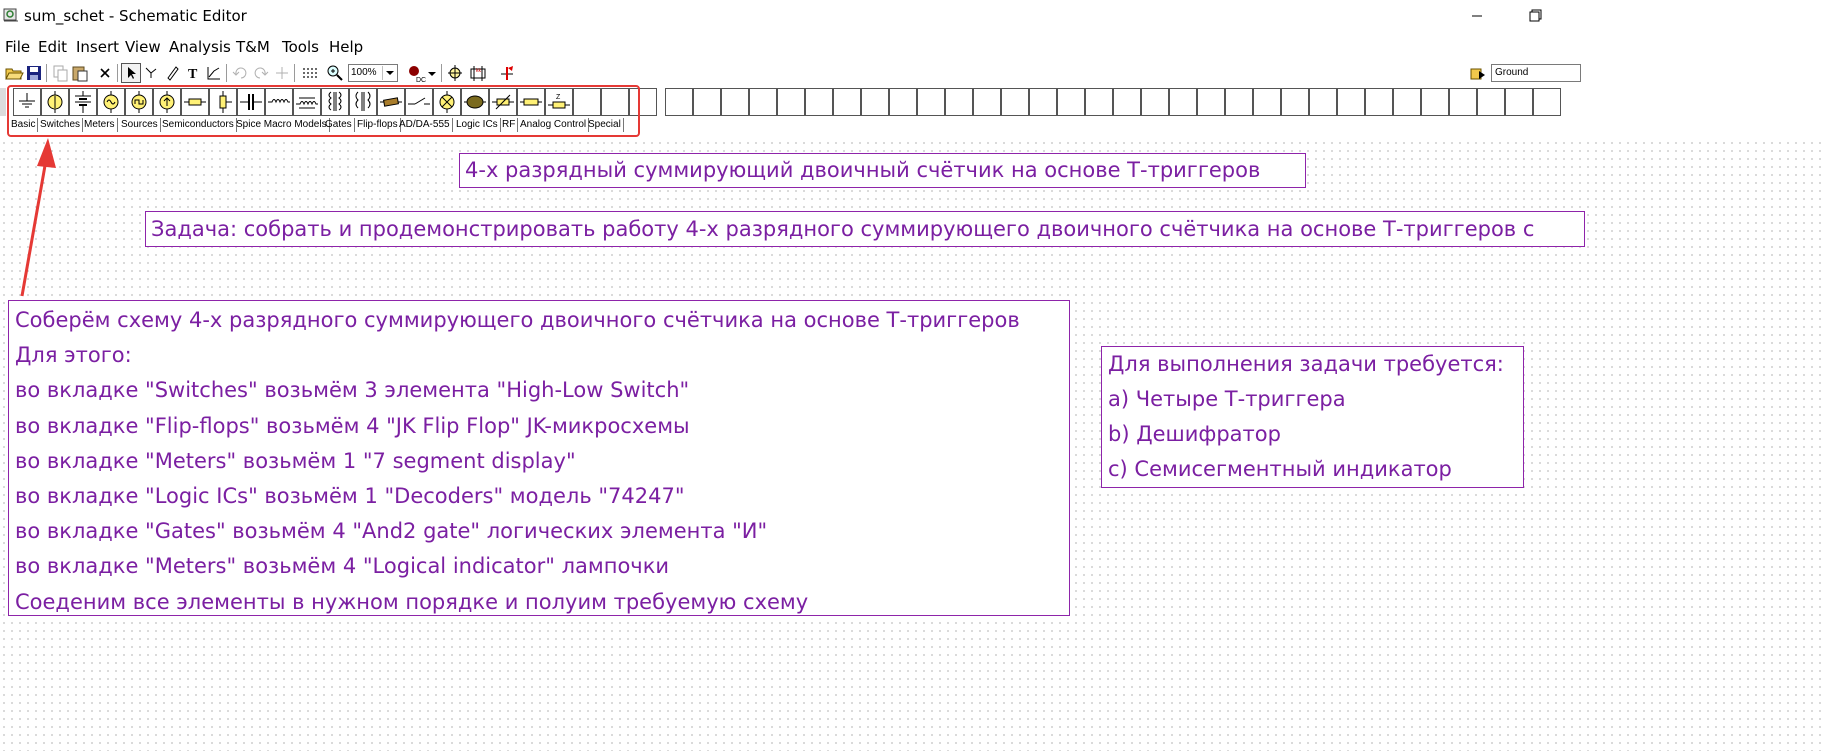 The image size is (1827, 751). I want to click on main-toolbar: T 100% DC kk Ground, so click(913, 74).